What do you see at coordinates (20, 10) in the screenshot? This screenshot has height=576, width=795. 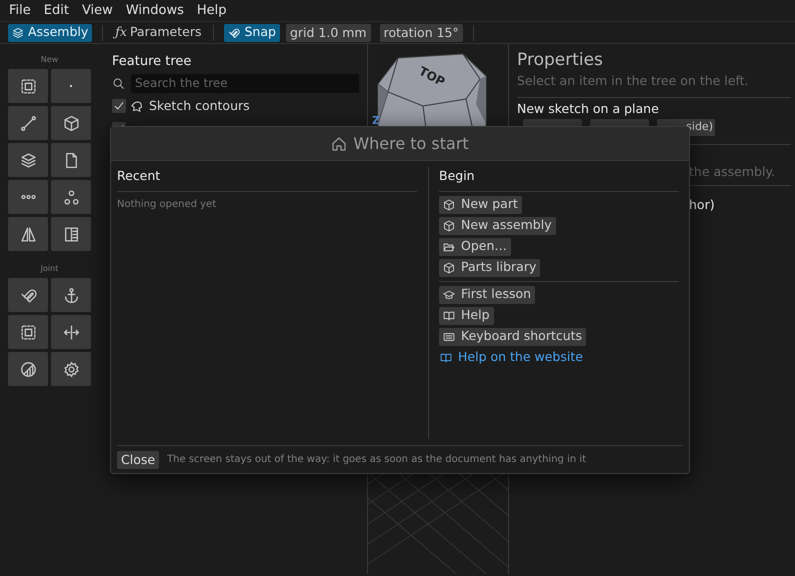 I see `menu-item: File` at bounding box center [20, 10].